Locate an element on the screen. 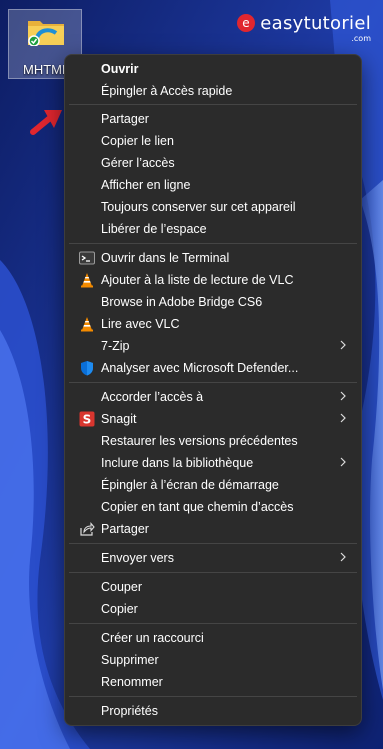 This screenshot has width=383, height=749. menu-item-afficher-en-ligne: Afficher en ligne is located at coordinates (213, 185).